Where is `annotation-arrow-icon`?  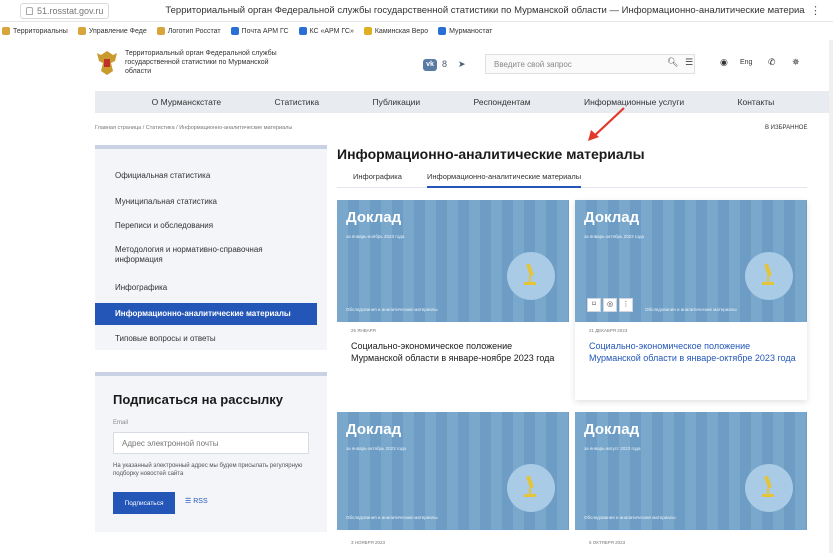 annotation-arrow-icon is located at coordinates (606, 124).